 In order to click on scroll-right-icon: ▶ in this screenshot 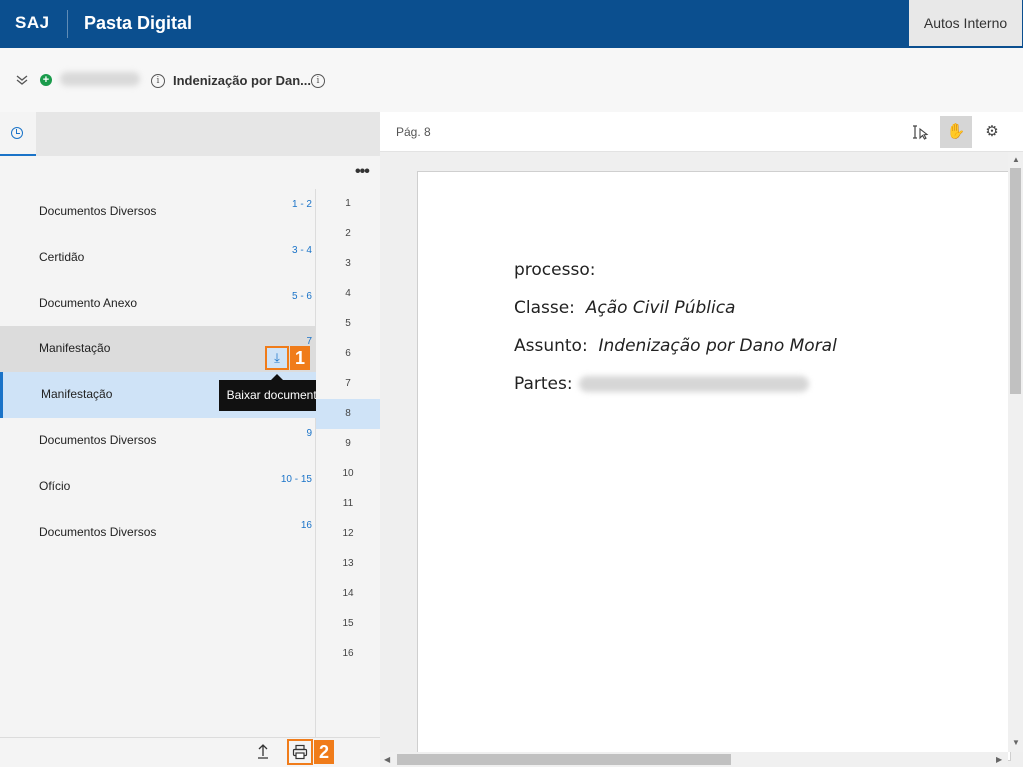, I will do `click(999, 759)`.